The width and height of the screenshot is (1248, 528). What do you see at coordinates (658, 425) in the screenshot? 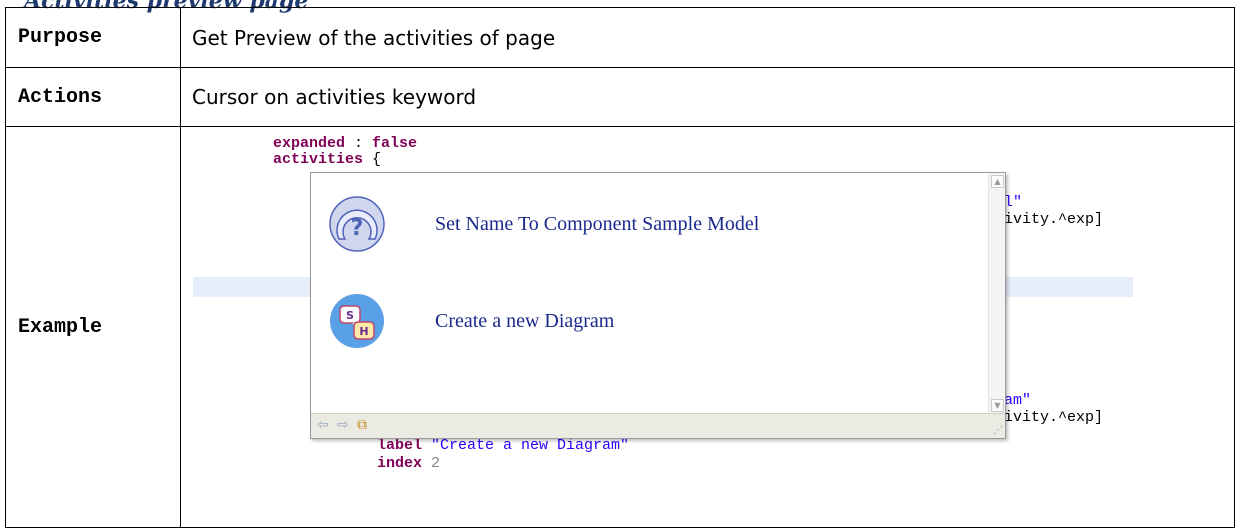
I see `popup-status-bar: ⇦ ⇨ ⧉ ⋰` at bounding box center [658, 425].